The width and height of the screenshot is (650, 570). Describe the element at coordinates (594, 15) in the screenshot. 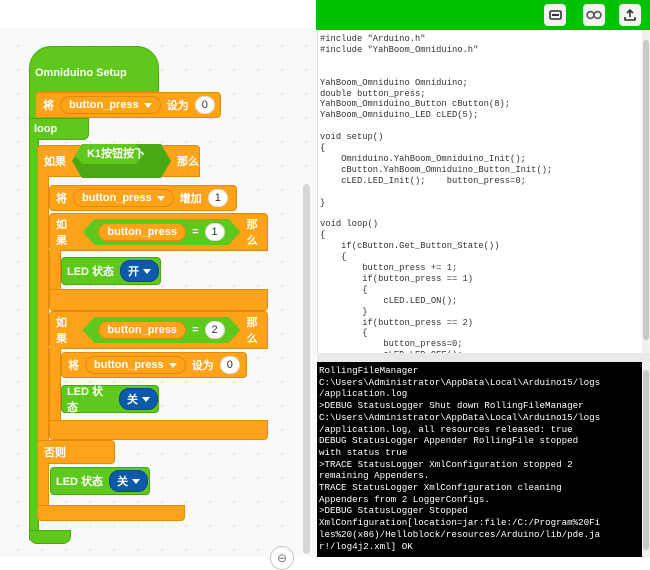

I see `arduino-icon` at that location.